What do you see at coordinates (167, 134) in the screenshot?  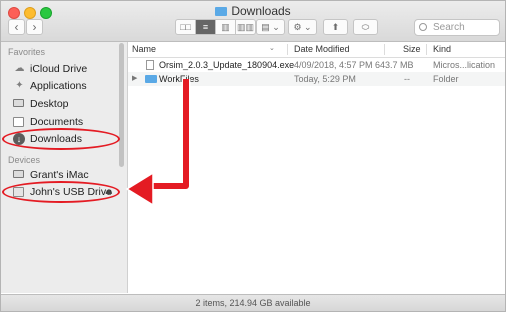 I see `arrow-shaft` at bounding box center [167, 134].